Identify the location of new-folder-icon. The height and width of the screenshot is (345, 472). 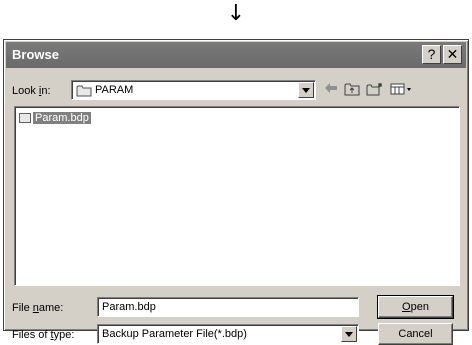
(374, 89).